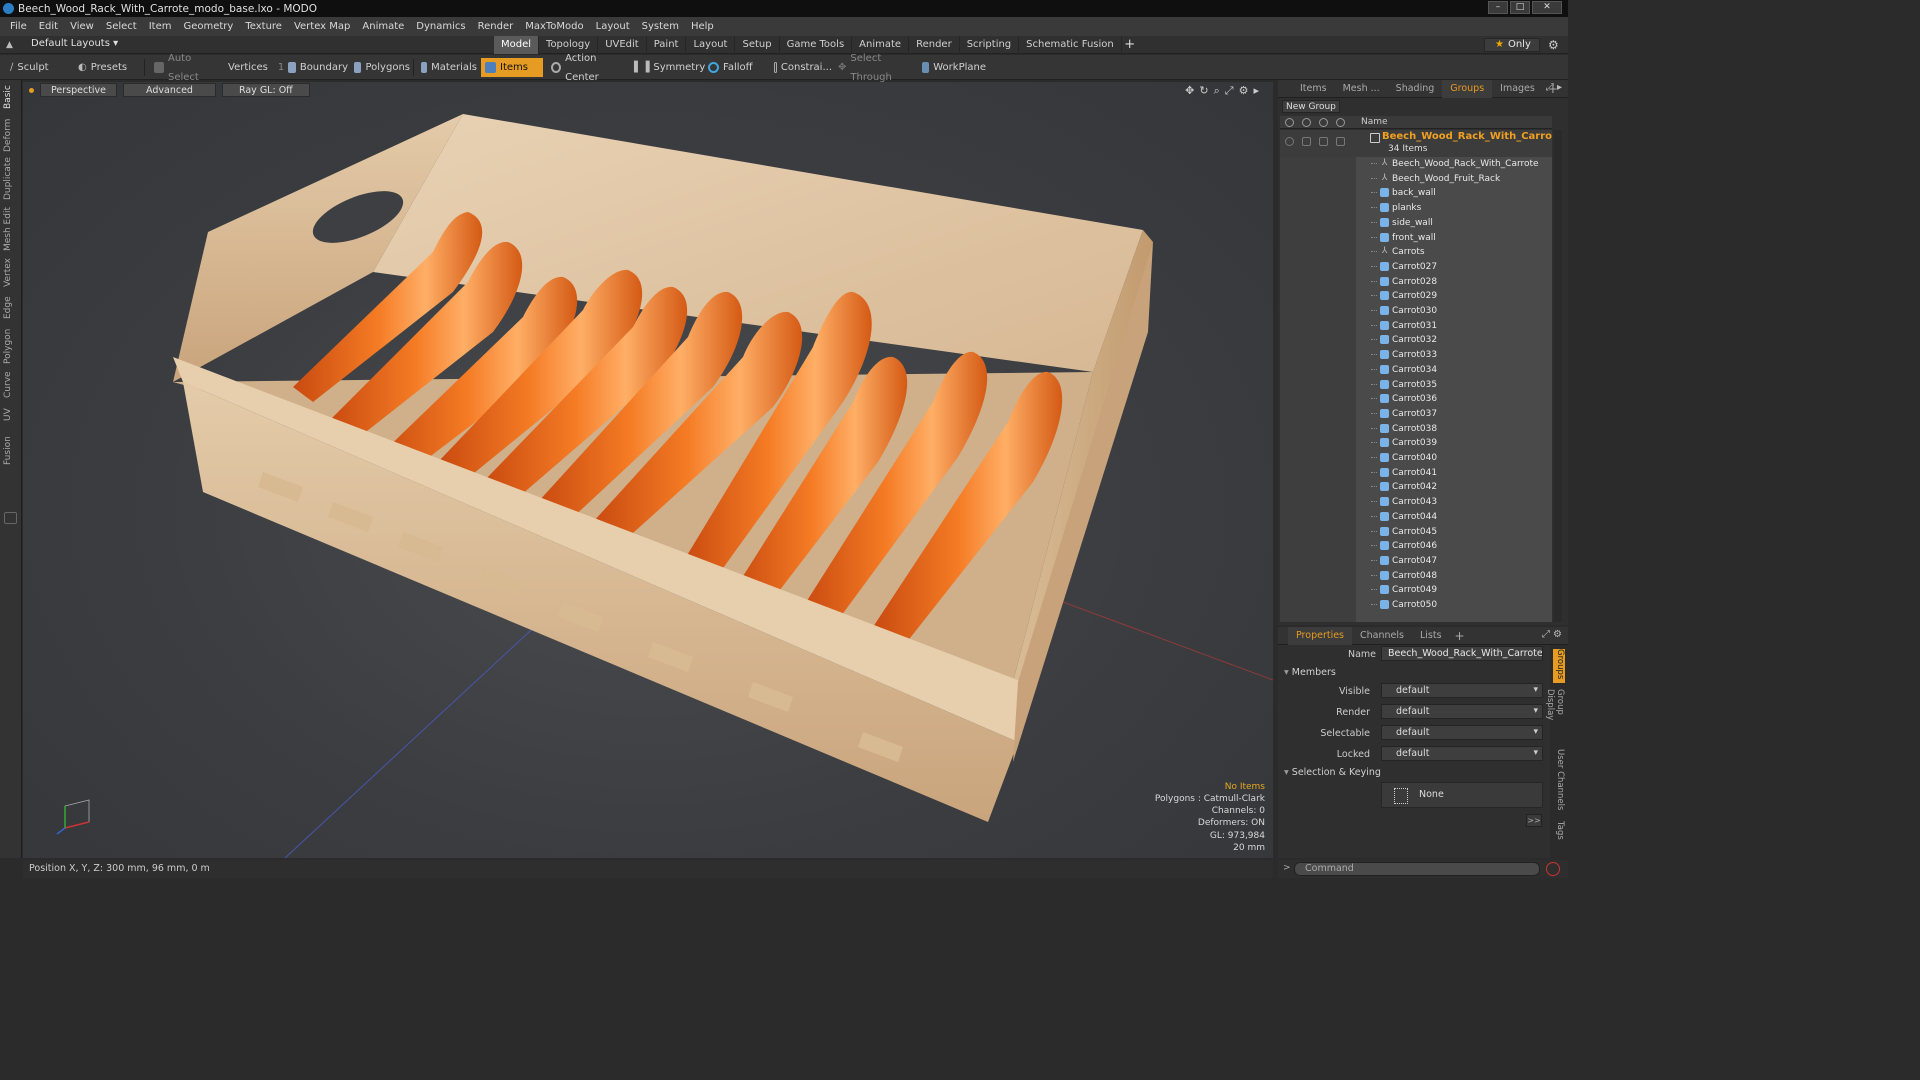 This screenshot has height=1080, width=1920. What do you see at coordinates (1287, 868) in the screenshot?
I see `command-history-icon: >` at bounding box center [1287, 868].